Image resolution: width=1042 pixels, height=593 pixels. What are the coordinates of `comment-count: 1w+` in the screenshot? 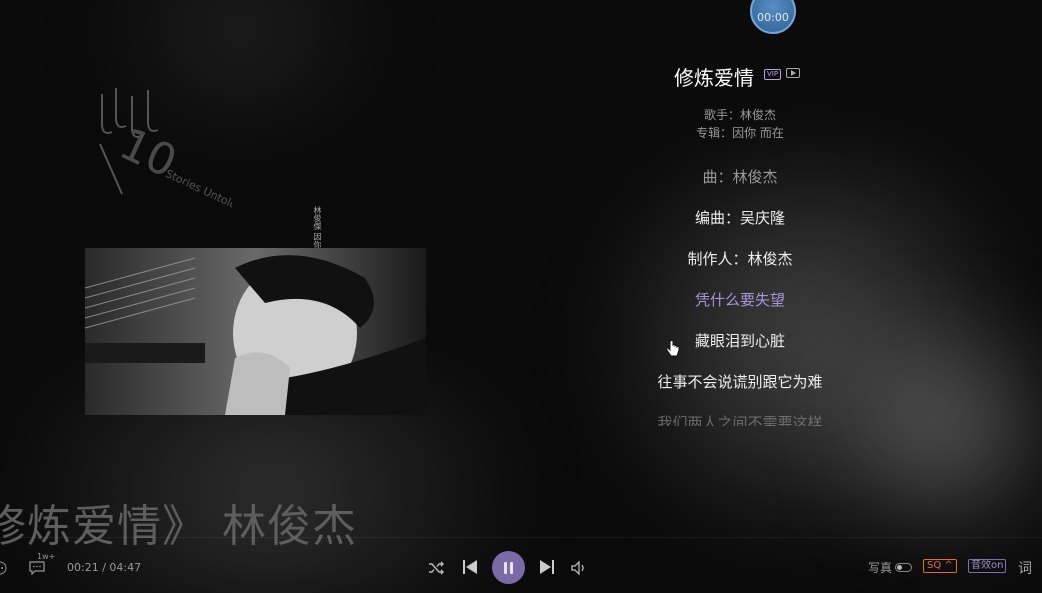 It's located at (46, 556).